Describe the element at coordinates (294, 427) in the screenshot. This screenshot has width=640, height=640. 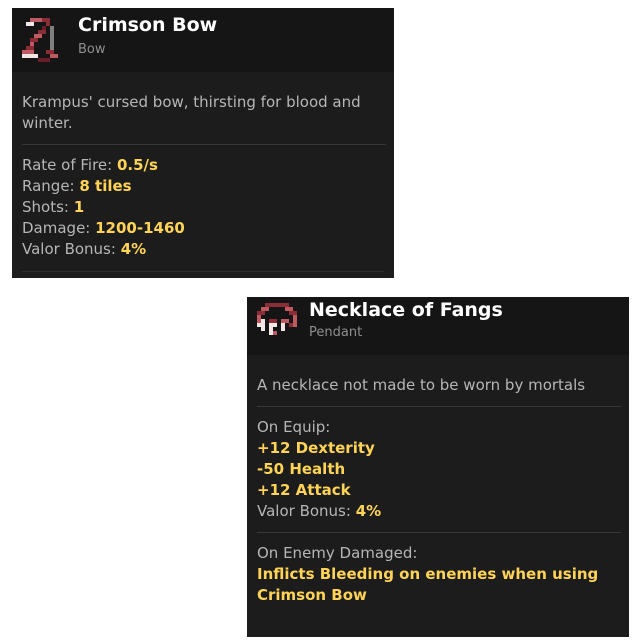
I see `on-equip-label: On Equip:` at that location.